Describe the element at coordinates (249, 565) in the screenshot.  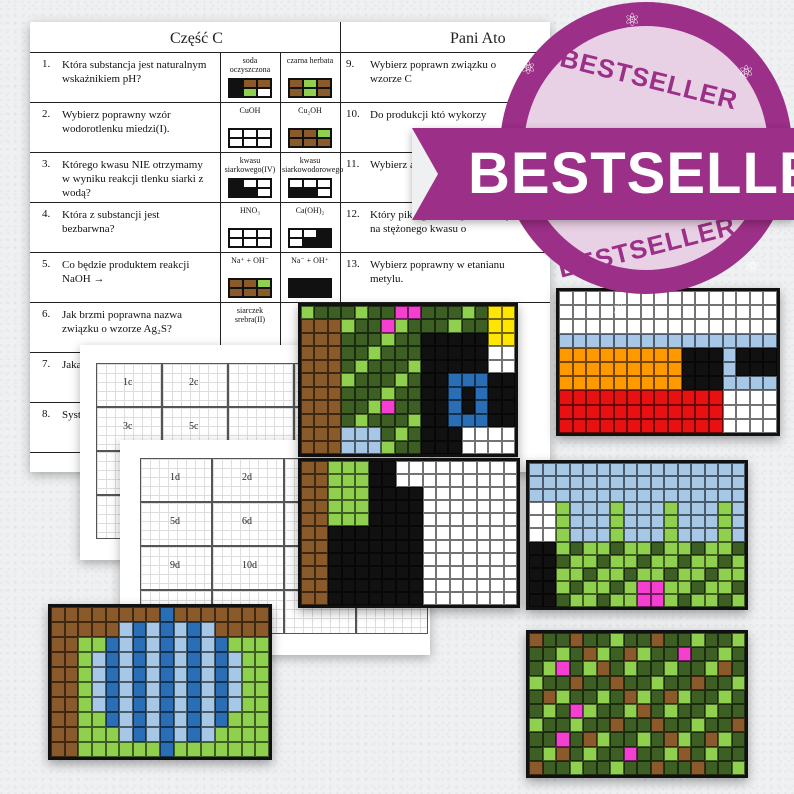
I see `grid-cell-label: 10d` at that location.